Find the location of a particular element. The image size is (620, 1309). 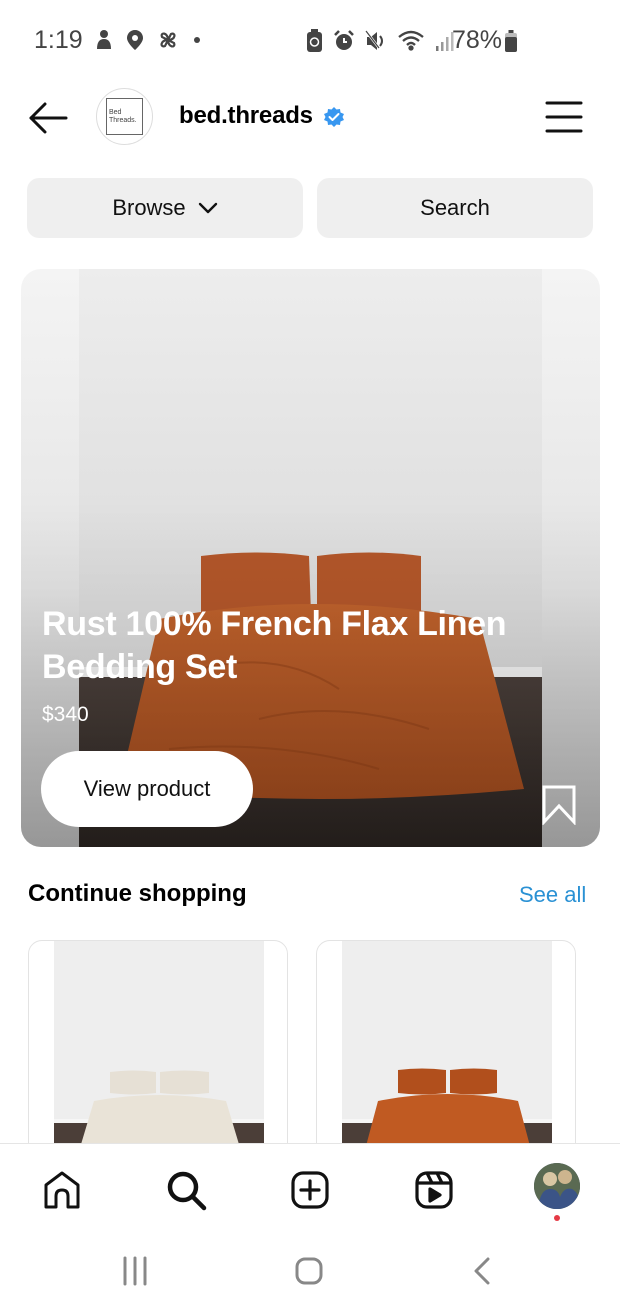

bottom-navigation is located at coordinates (310, 1187).